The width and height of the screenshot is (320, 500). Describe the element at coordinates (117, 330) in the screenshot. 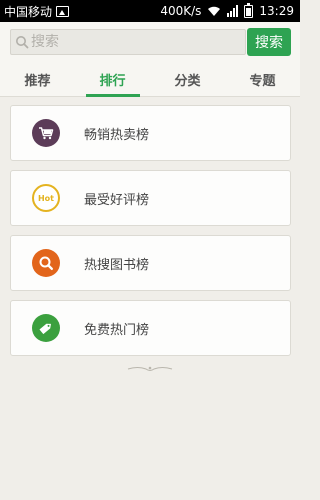

I see `ranking-label: 免费热门榜` at that location.